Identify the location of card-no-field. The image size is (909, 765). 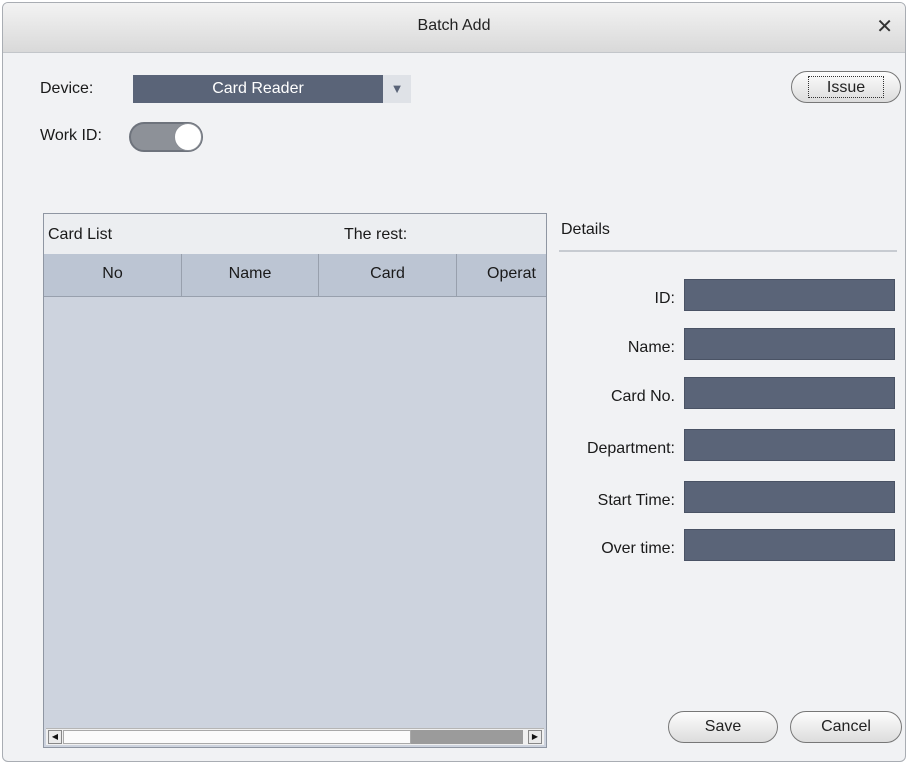
(789, 393).